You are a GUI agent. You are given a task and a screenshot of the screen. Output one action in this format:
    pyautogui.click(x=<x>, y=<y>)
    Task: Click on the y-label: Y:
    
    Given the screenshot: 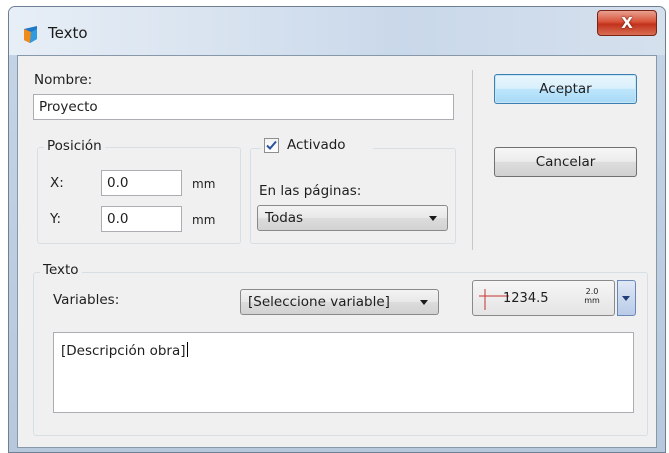 What is the action you would take?
    pyautogui.click(x=56, y=219)
    